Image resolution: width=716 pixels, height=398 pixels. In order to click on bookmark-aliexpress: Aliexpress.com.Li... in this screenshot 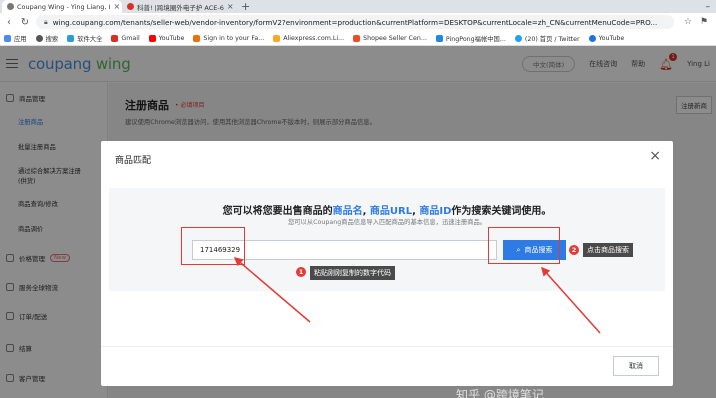, I will do `click(308, 38)`.